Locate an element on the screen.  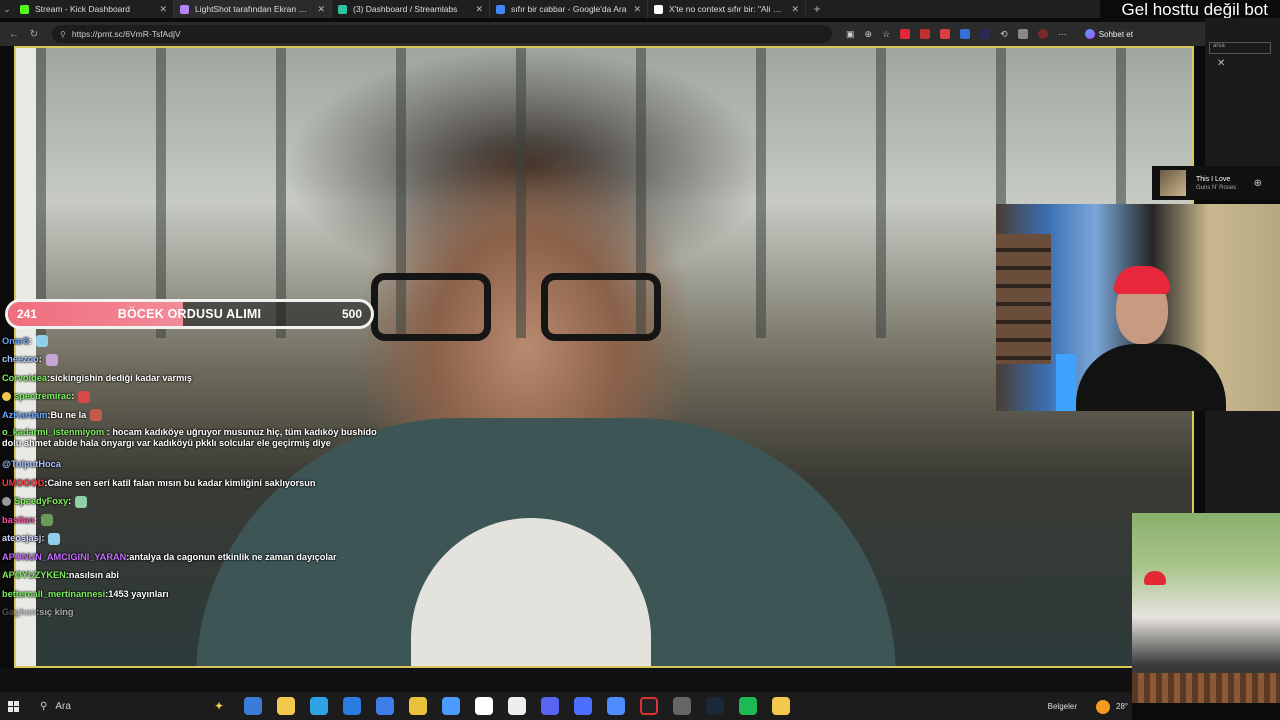
browser-tab: sıfır bir cabbar - Google'da Ara ✕ is located at coordinates (569, 9).